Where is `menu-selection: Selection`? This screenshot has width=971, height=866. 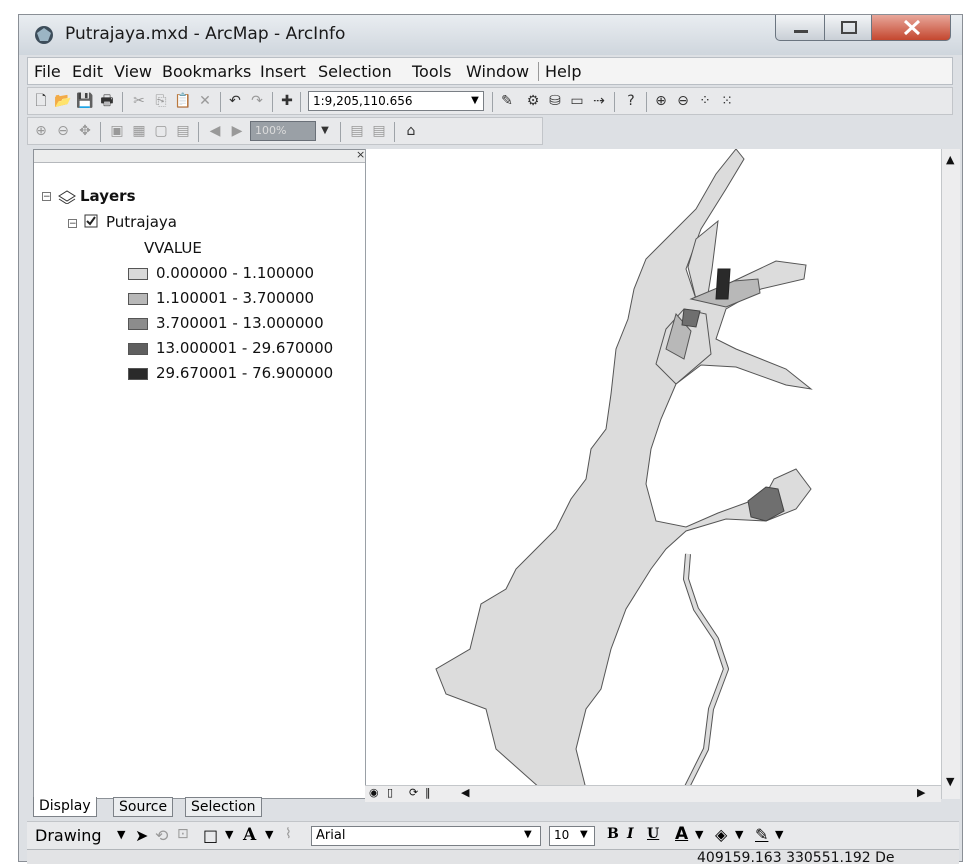
menu-selection: Selection is located at coordinates (355, 71).